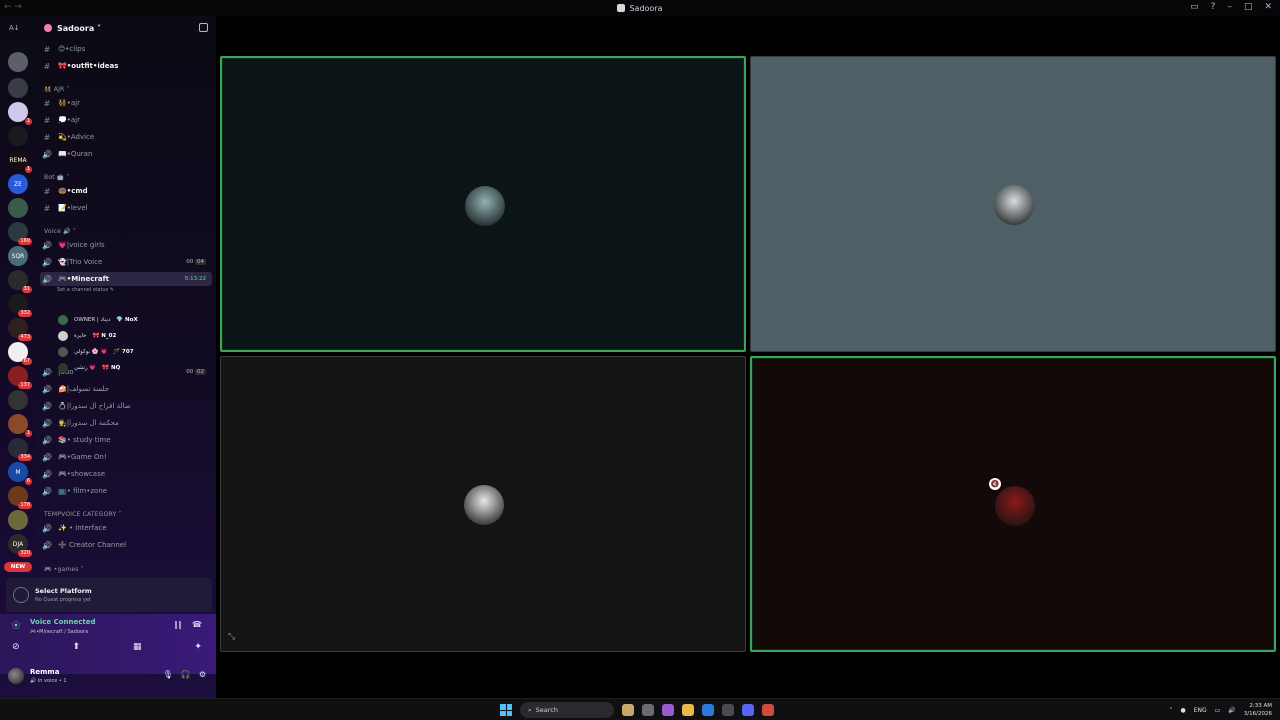  What do you see at coordinates (126, 66) in the screenshot?
I see `channel-item: # 🎀•outfit•ideas` at bounding box center [126, 66].